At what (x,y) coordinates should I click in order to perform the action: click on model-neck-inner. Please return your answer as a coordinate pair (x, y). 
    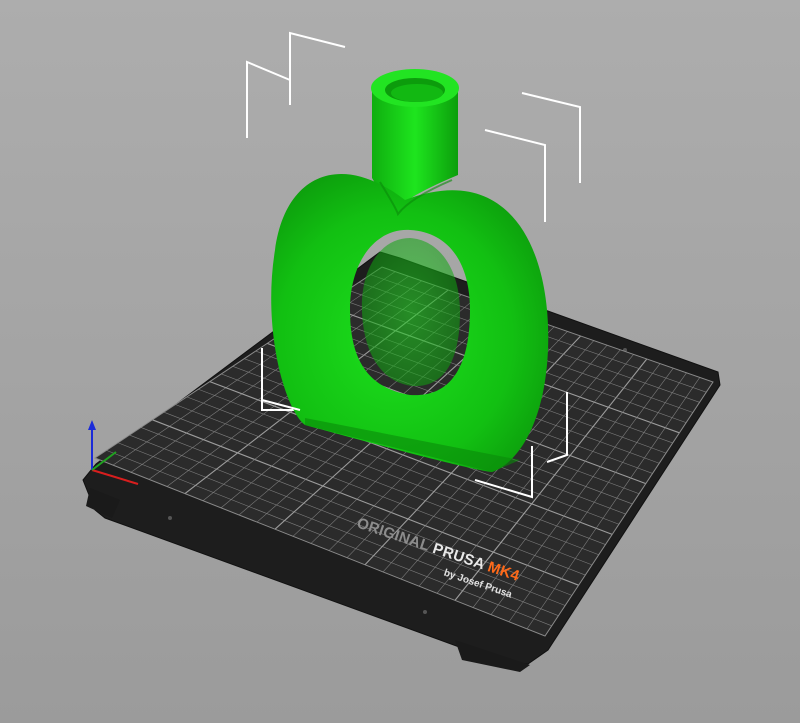
    Looking at the image, I should click on (417, 93).